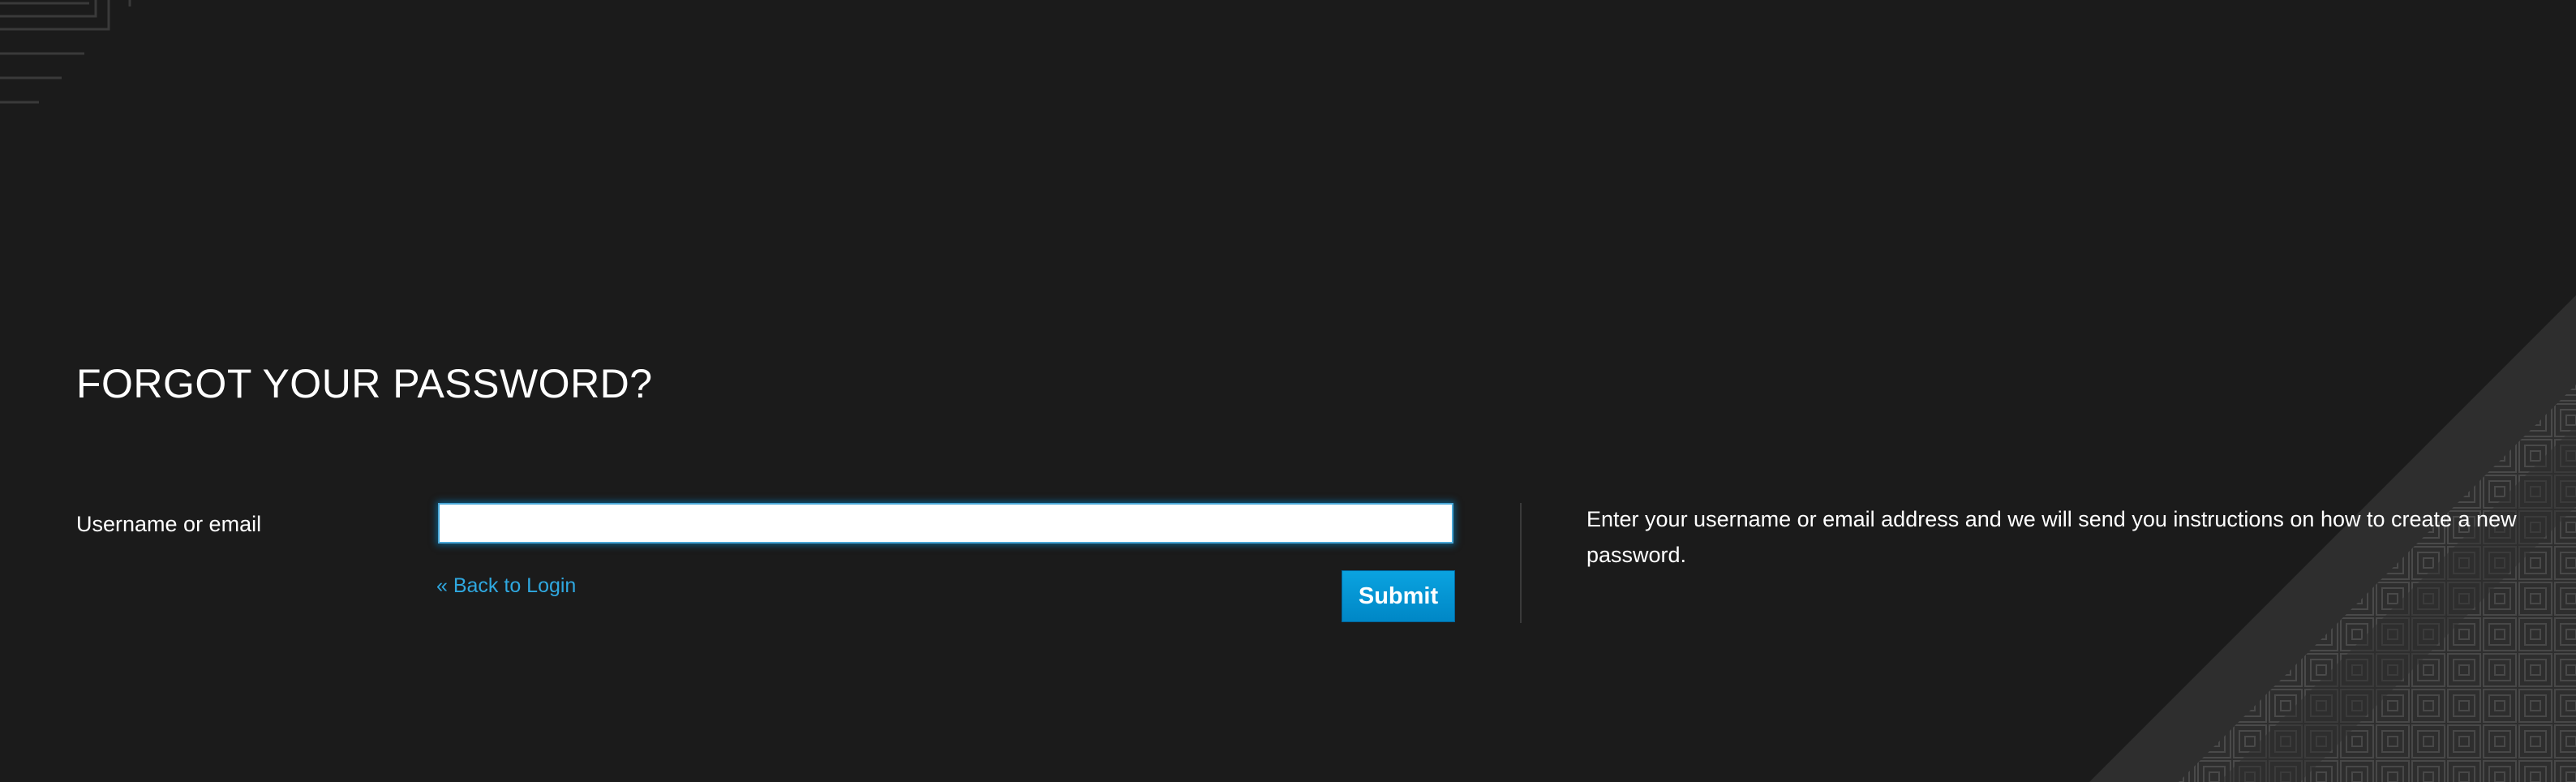 The height and width of the screenshot is (782, 2576). What do you see at coordinates (1398, 596) in the screenshot?
I see `submit-button: Submit` at bounding box center [1398, 596].